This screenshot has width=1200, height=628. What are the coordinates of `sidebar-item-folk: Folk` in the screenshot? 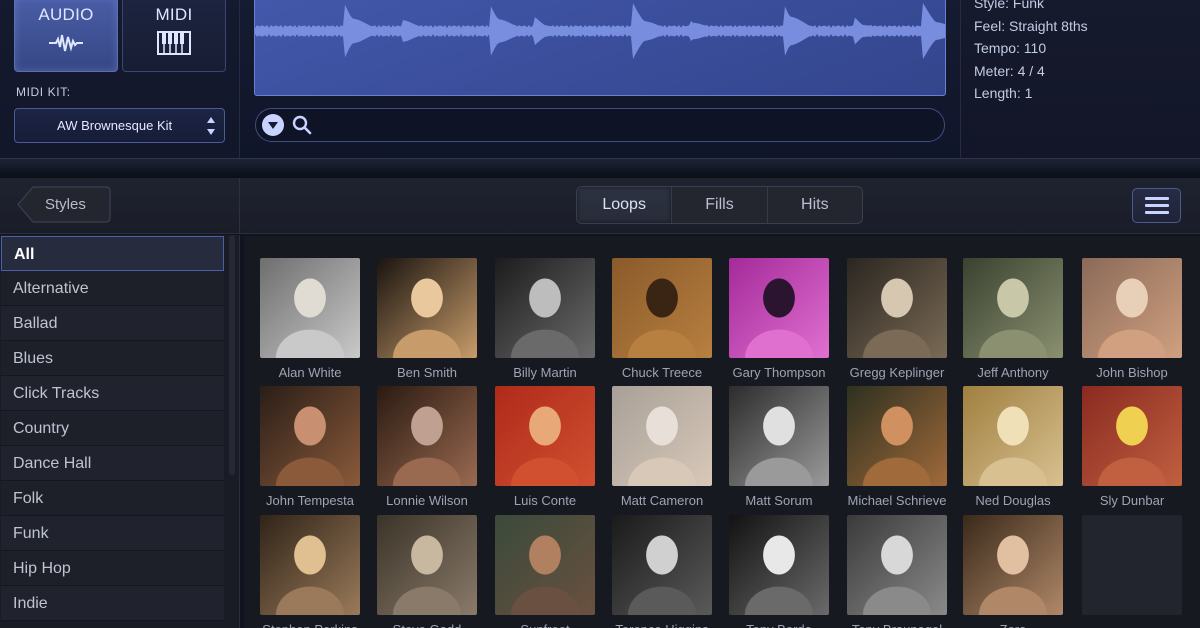 It's located at (112, 498).